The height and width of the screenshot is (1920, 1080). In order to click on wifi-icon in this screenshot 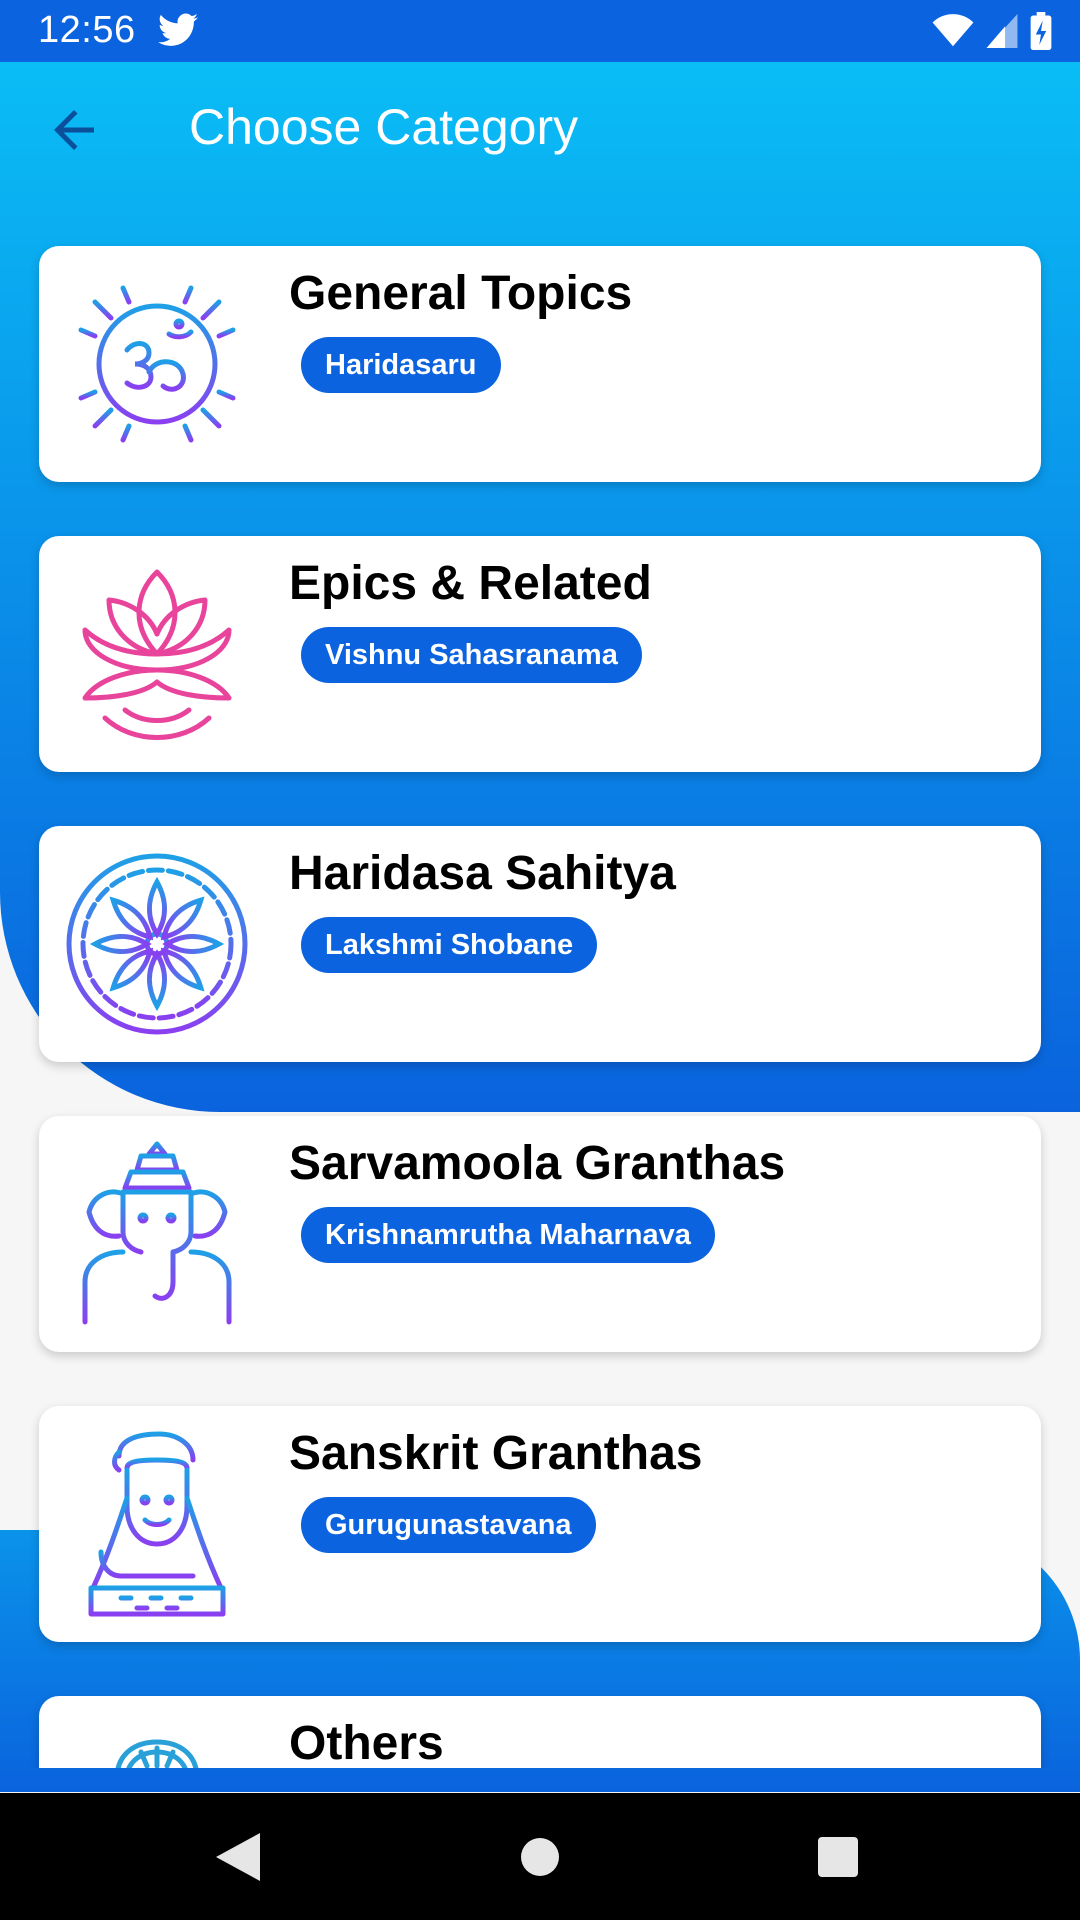, I will do `click(953, 33)`.